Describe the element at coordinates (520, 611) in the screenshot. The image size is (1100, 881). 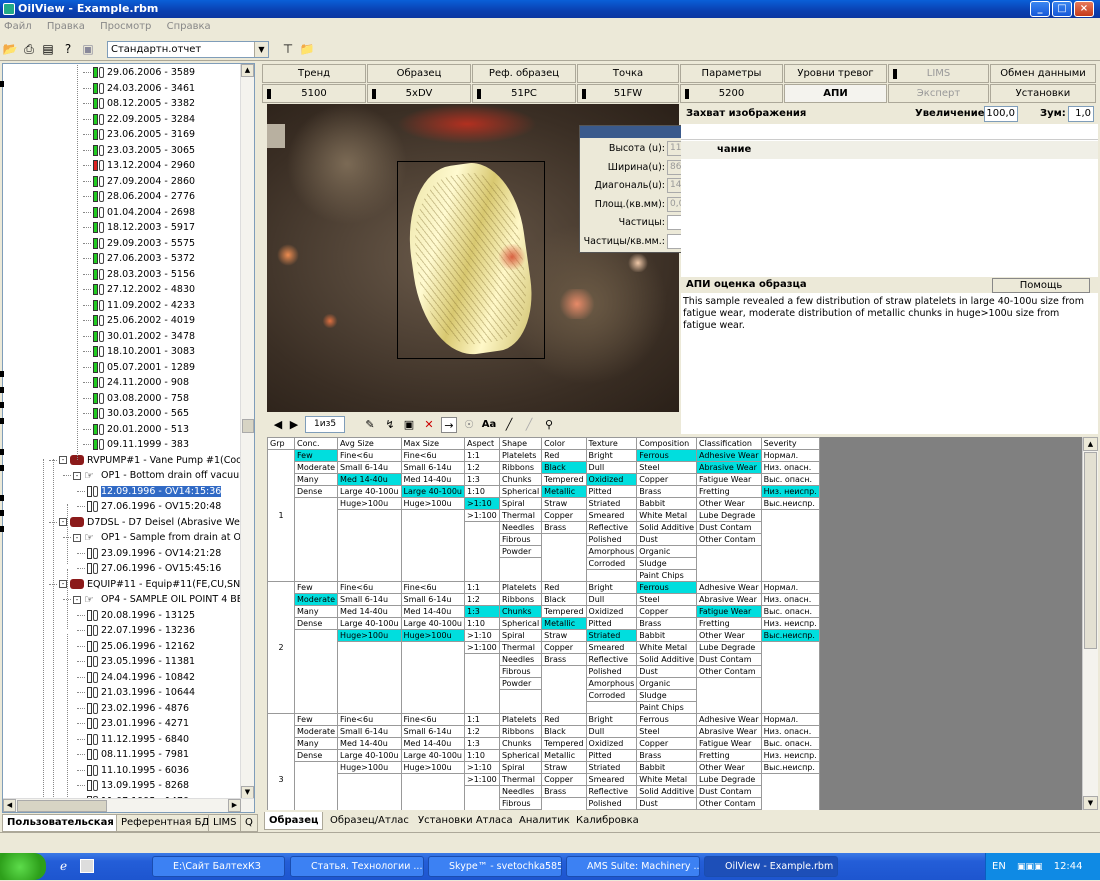
I see `grid-cell-shape: Chunks` at that location.